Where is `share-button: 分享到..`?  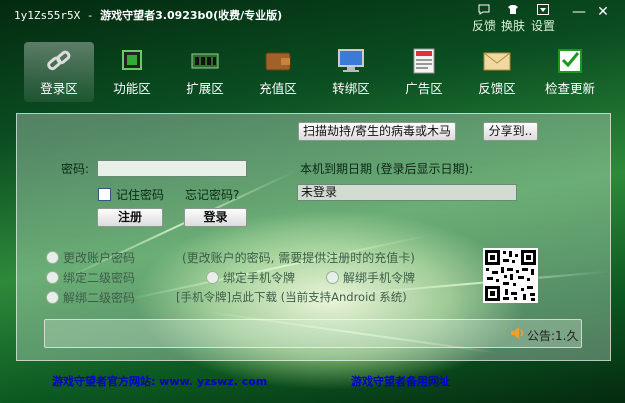
share-button: 分享到.. is located at coordinates (510, 131).